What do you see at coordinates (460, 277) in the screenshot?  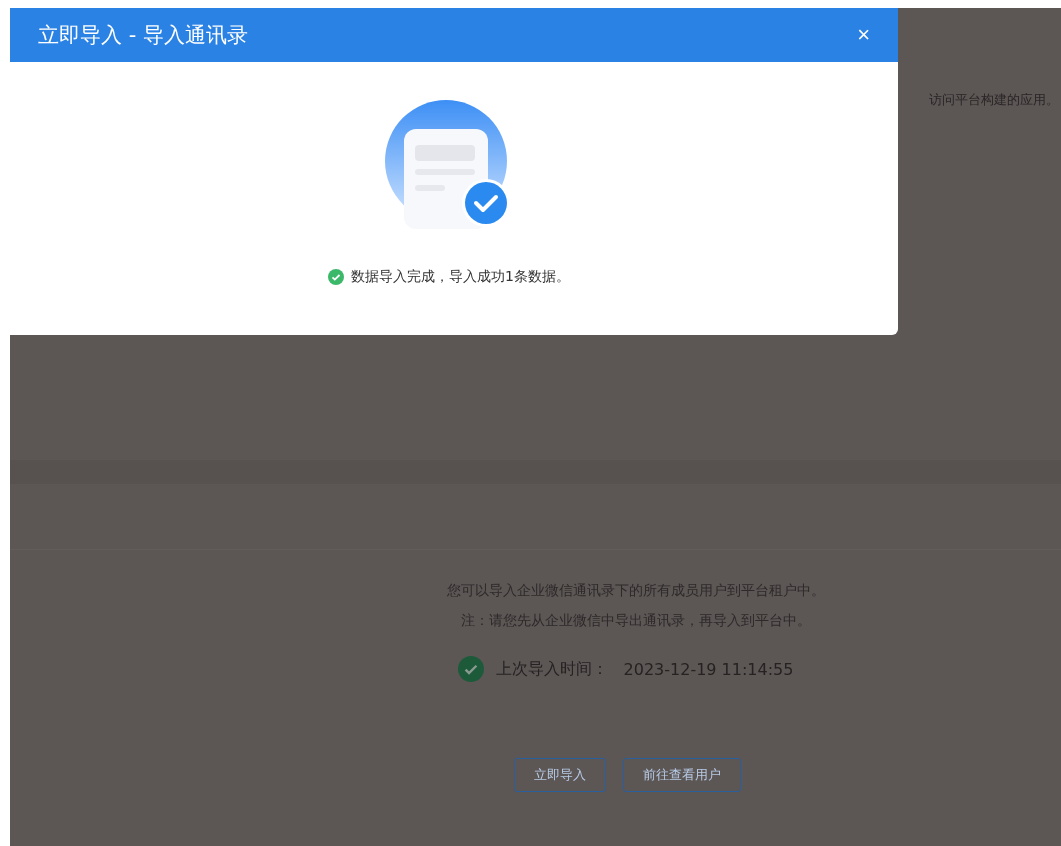 I see `success-message: 数据导入完成，导入成功1条数据。` at bounding box center [460, 277].